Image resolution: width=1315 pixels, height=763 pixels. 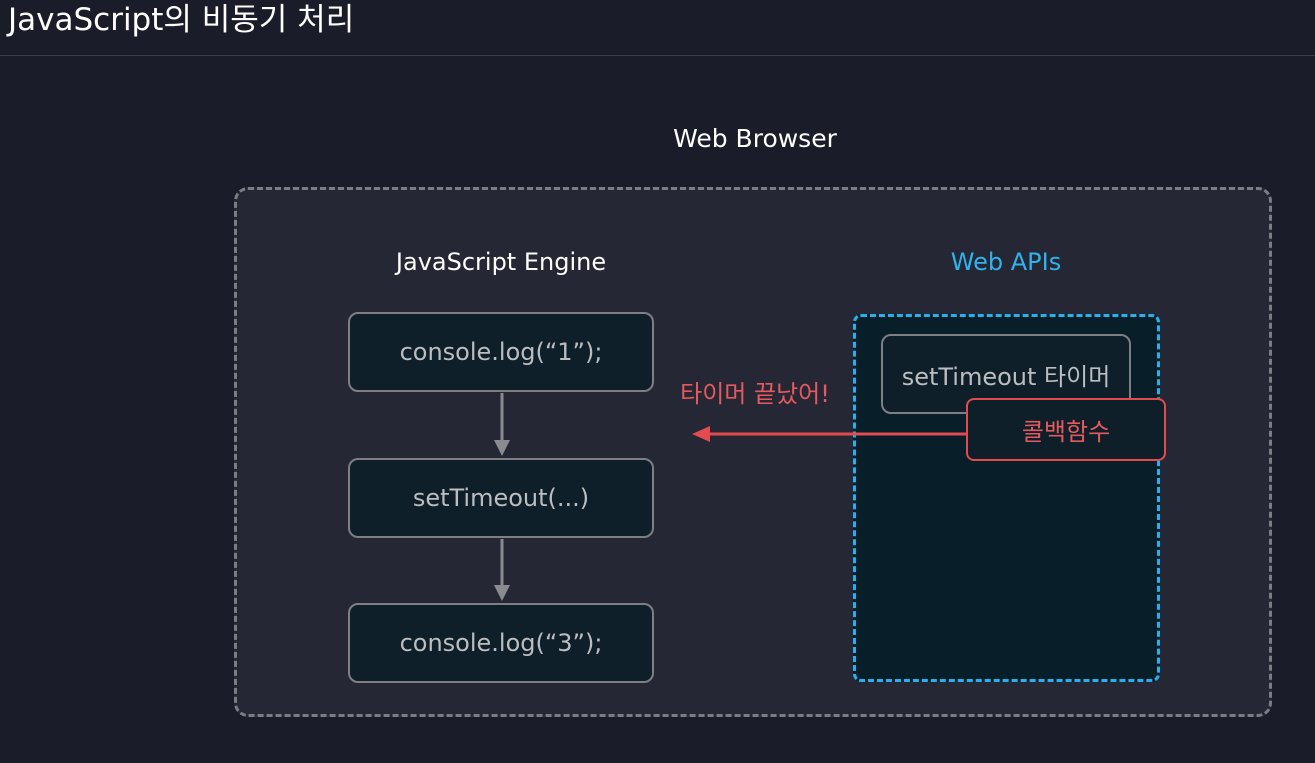 I want to click on web-browser-label: Web Browser, so click(x=755, y=138).